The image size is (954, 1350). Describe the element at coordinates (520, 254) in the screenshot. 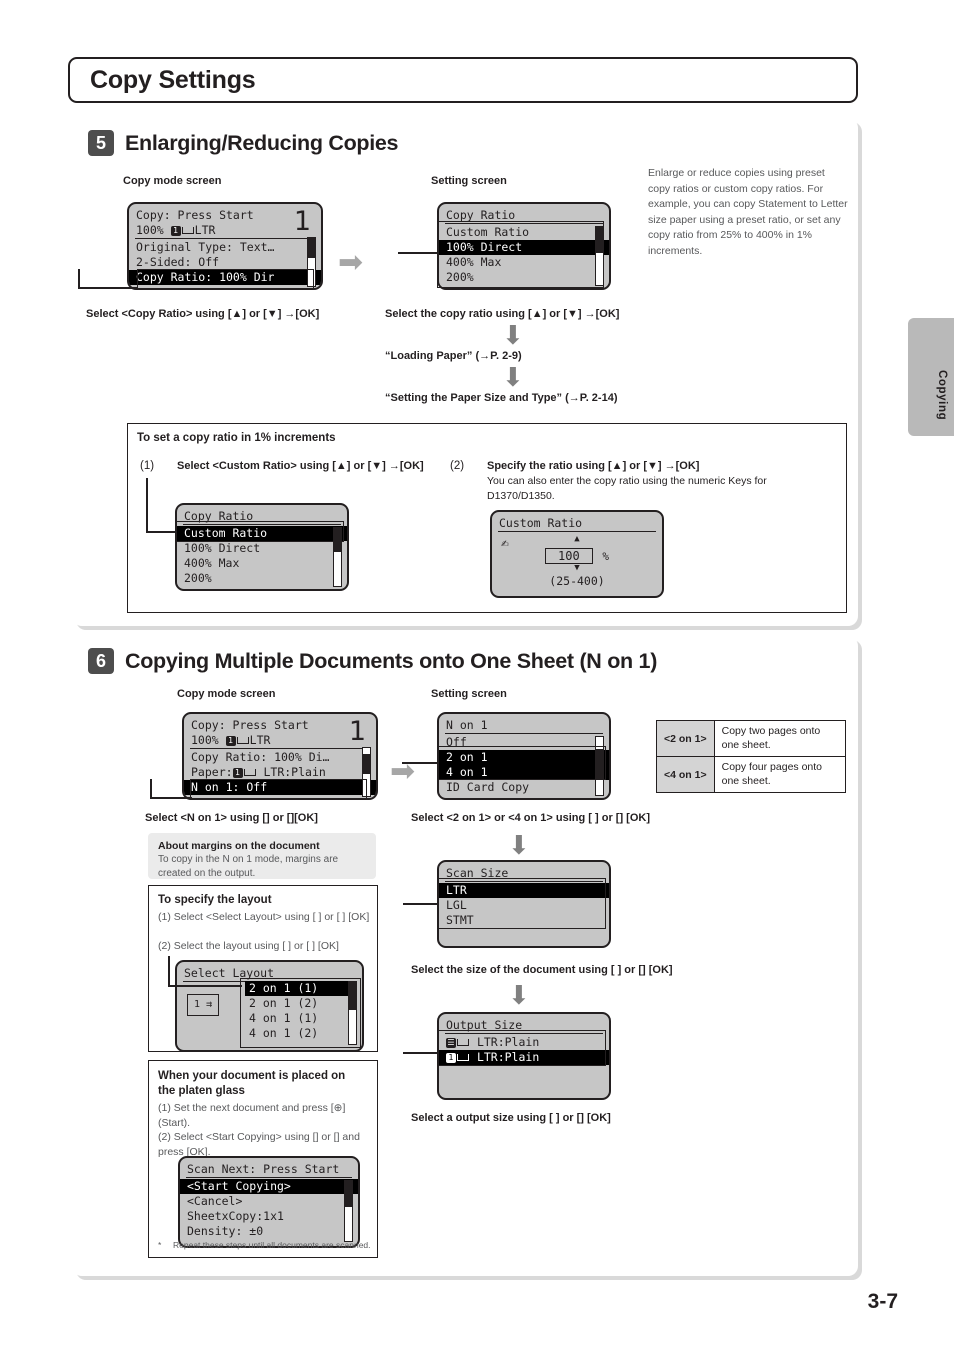

I see `section5-setting-callout` at that location.